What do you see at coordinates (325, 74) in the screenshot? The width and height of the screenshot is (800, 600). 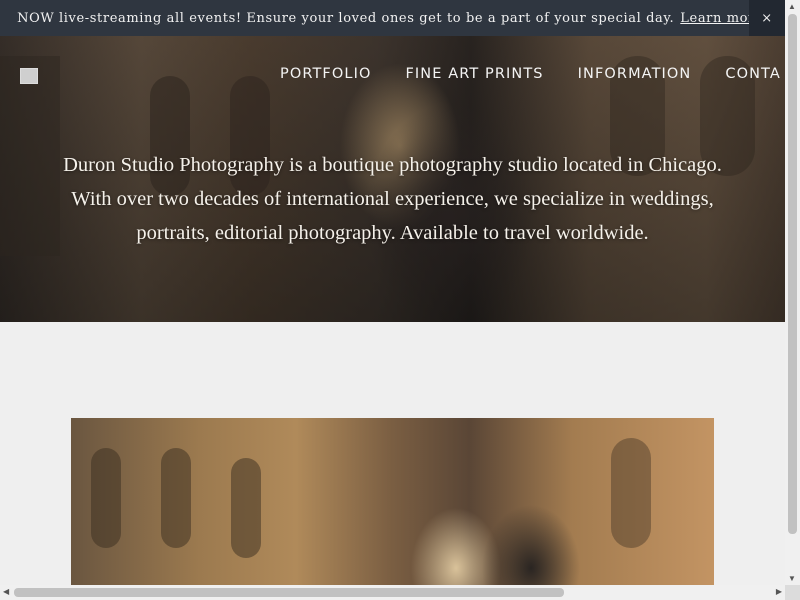 I see `nav-portfolio: PORTFOLIO` at bounding box center [325, 74].